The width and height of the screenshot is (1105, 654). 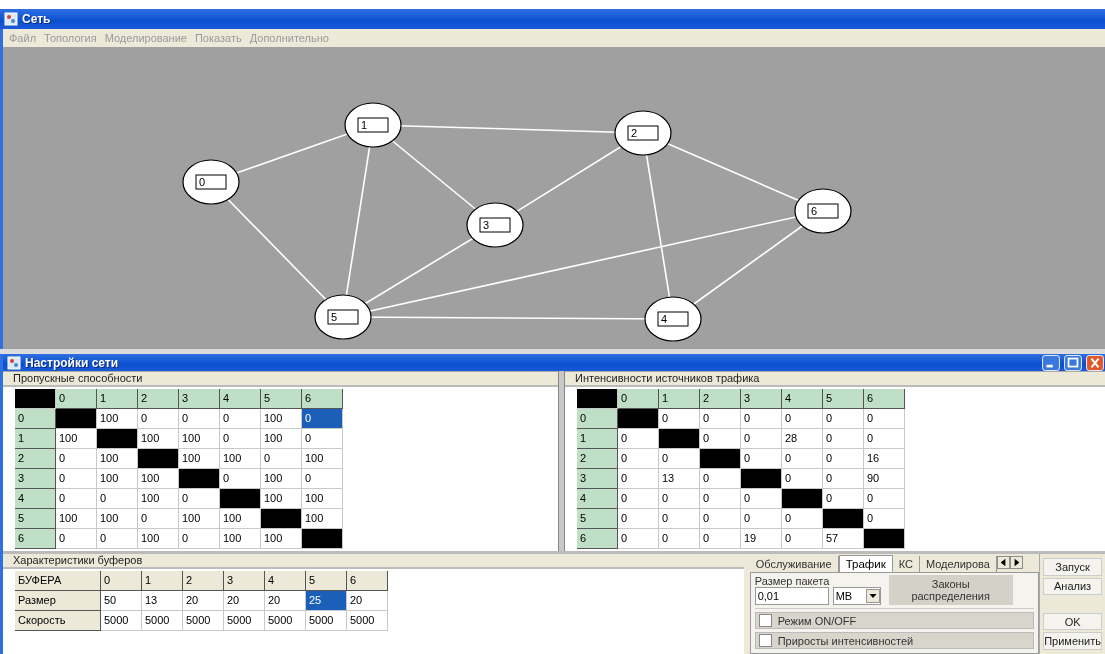 What do you see at coordinates (884, 459) in the screenshot?
I see `table-cell: 16` at bounding box center [884, 459].